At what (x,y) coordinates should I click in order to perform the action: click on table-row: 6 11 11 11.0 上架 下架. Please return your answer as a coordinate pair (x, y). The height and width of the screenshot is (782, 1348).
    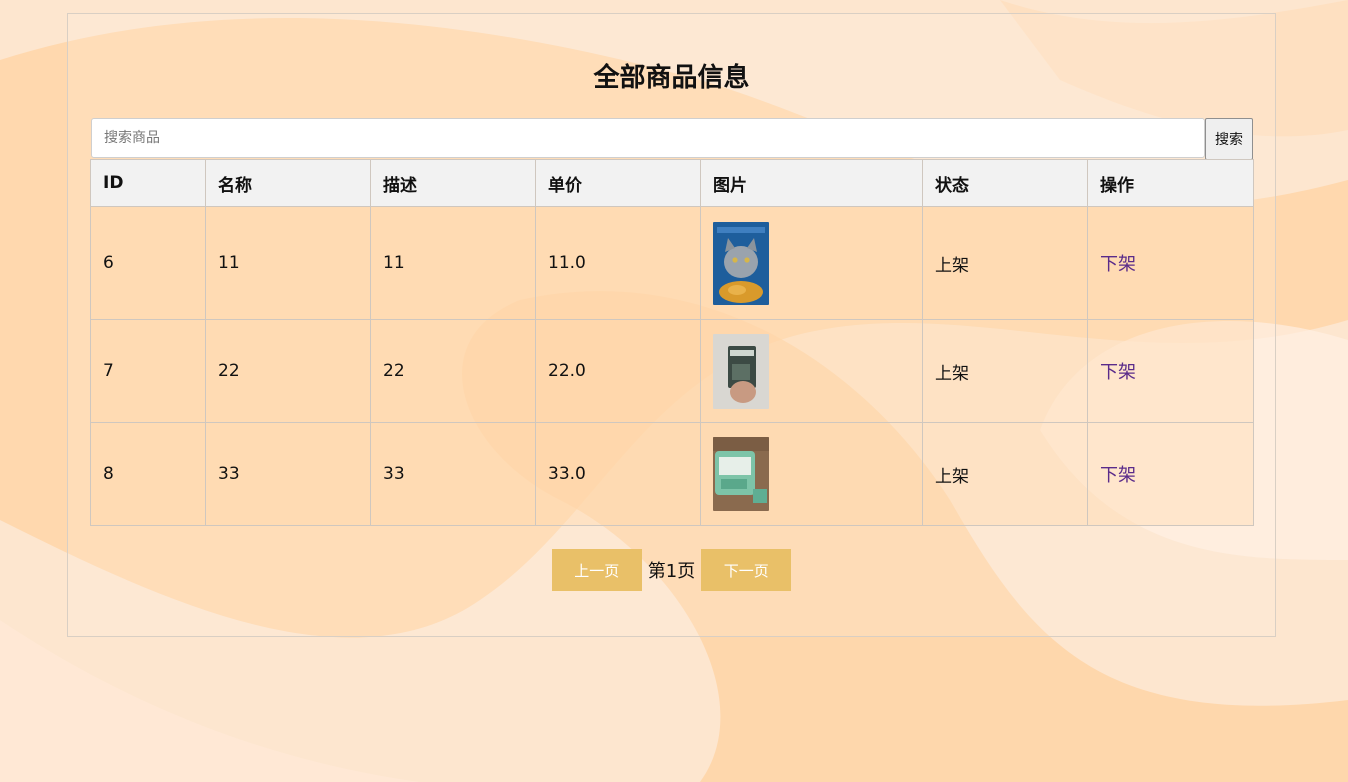
    Looking at the image, I should click on (672, 263).